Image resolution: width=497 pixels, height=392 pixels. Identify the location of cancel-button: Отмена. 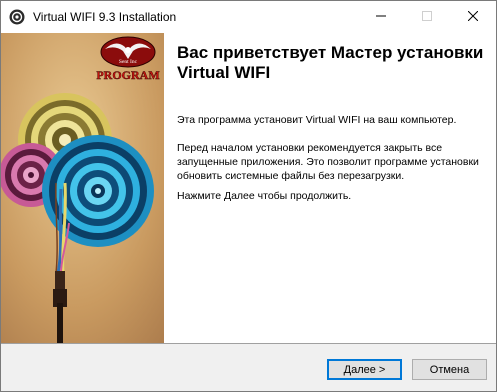
(449, 369).